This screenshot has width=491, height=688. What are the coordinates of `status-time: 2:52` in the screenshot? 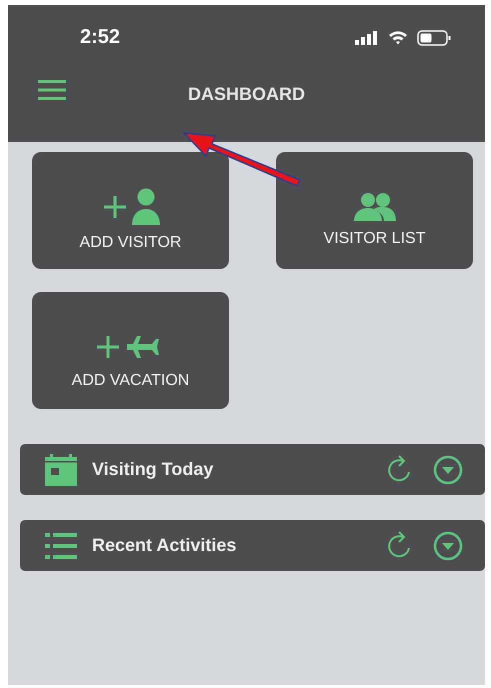 It's located at (100, 37).